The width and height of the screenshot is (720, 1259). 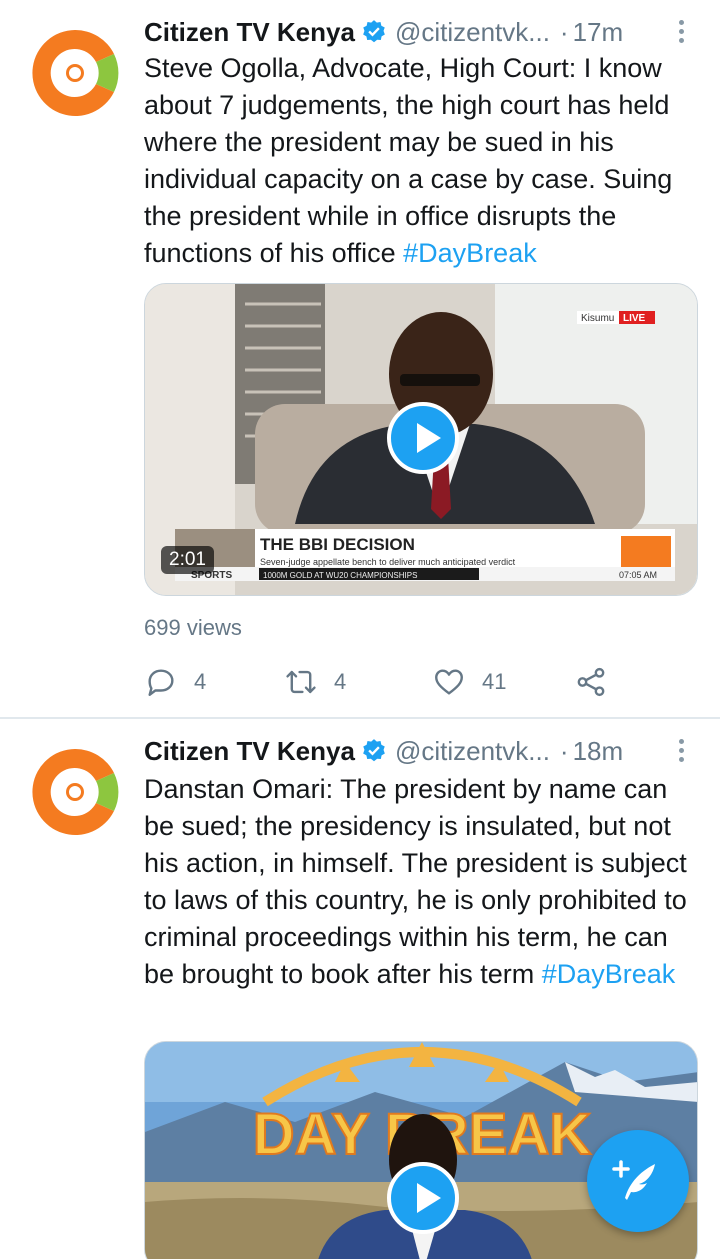 I want to click on view-count: 699 views, so click(x=193, y=628).